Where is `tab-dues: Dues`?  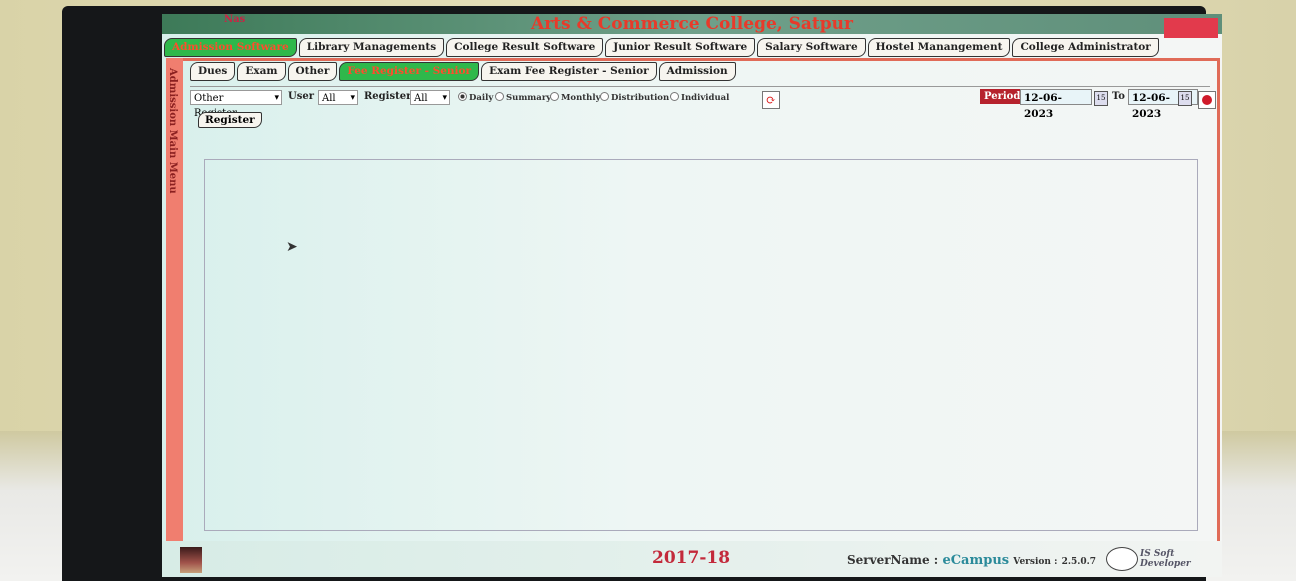
tab-dues: Dues is located at coordinates (213, 71).